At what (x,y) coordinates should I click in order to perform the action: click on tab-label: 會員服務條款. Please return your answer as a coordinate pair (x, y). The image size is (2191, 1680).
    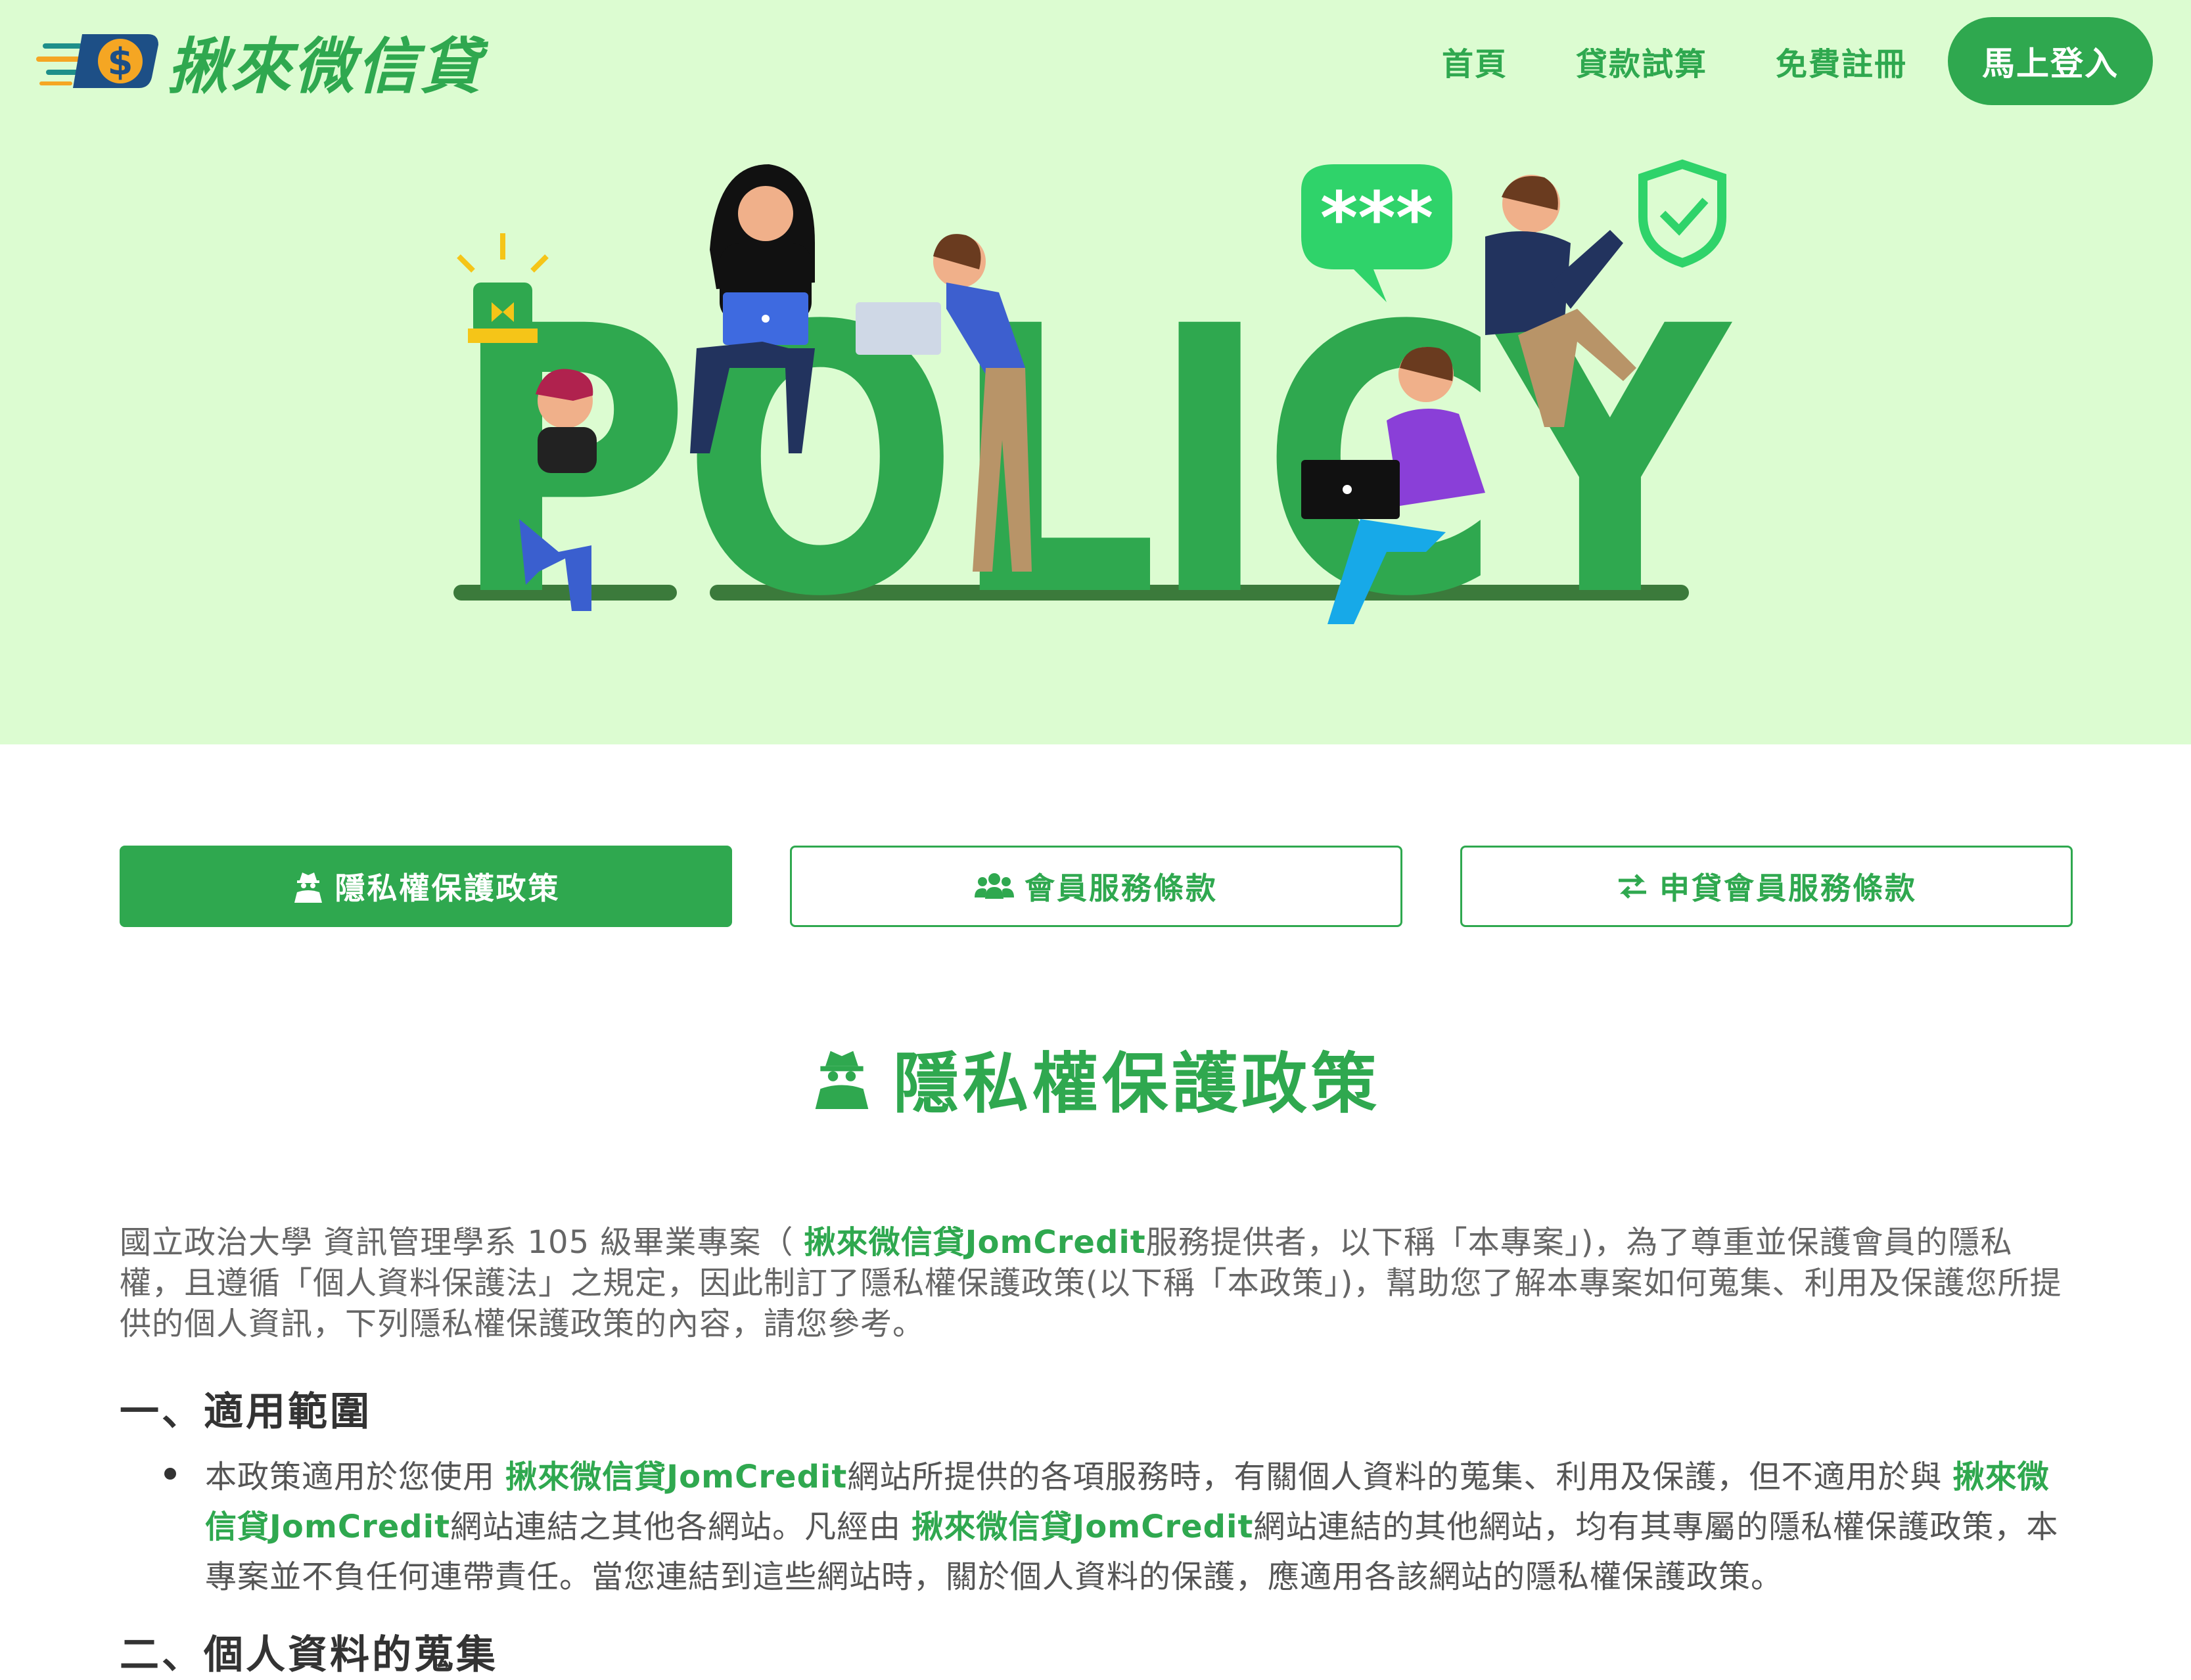
    Looking at the image, I should click on (1121, 888).